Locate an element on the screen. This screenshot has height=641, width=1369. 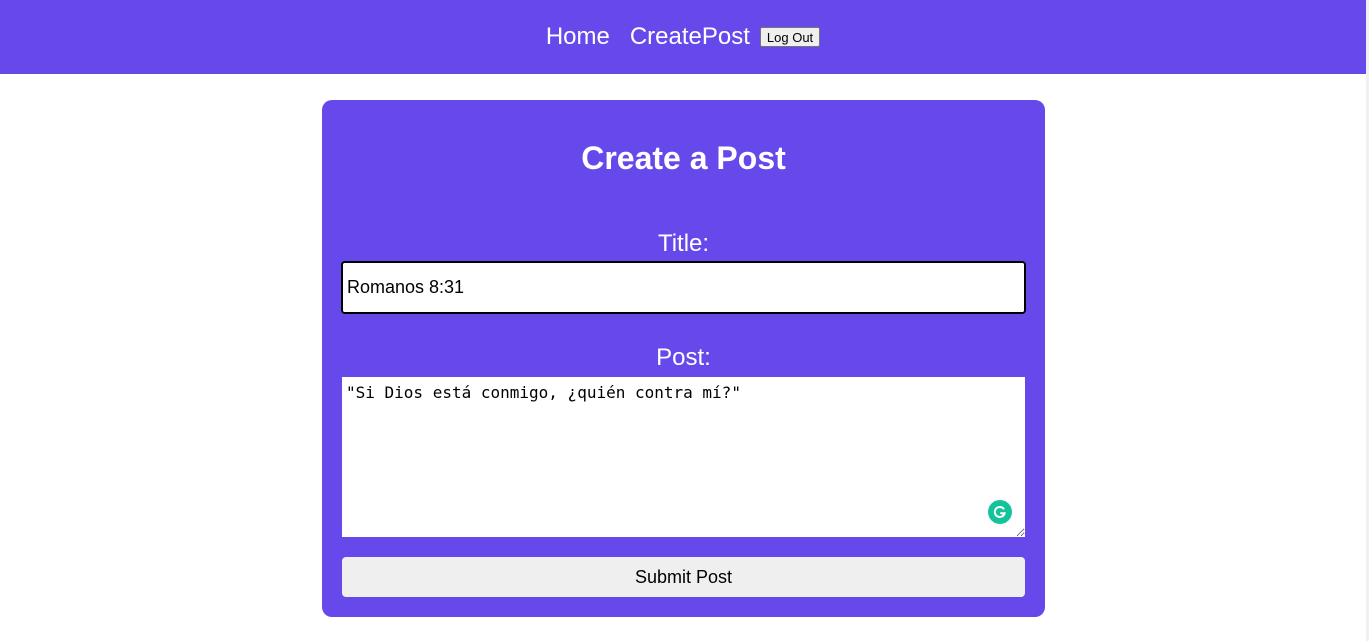
grammarly-g-glyph is located at coordinates (999, 511).